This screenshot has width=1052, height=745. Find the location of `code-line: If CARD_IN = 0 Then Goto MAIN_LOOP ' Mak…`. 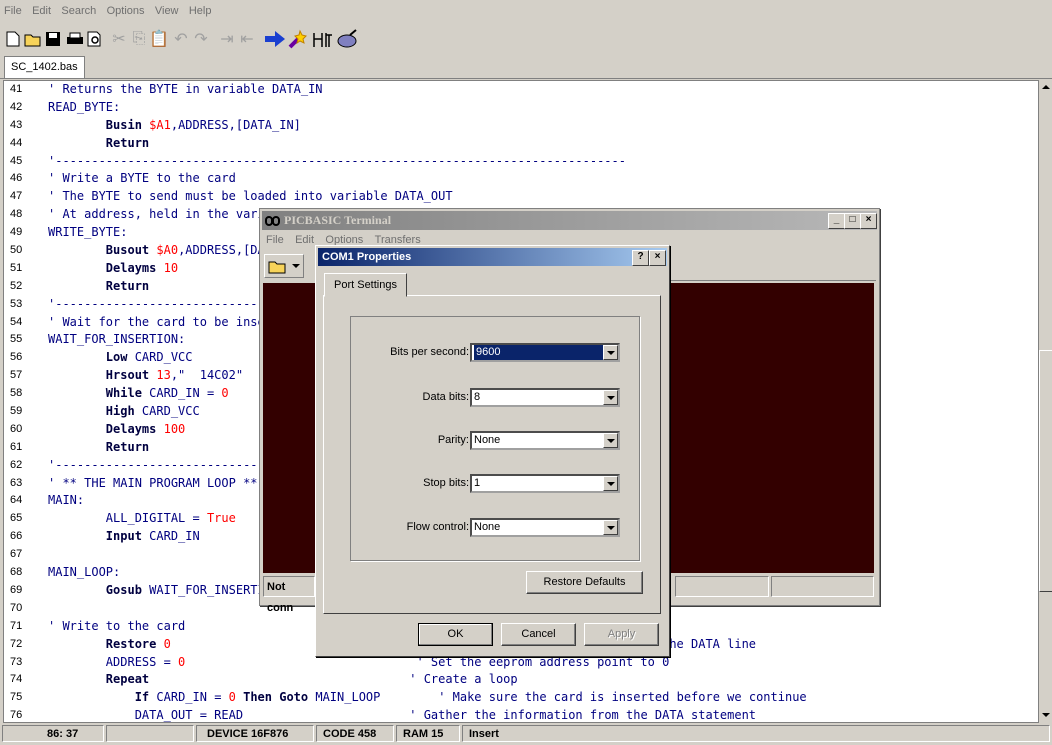

code-line: If CARD_IN = 0 Then Goto MAIN_LOOP ' Mak… is located at coordinates (543, 698).